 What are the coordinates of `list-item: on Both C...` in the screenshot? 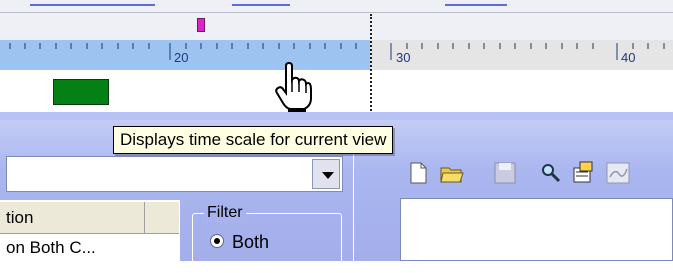 It's located at (51, 248).